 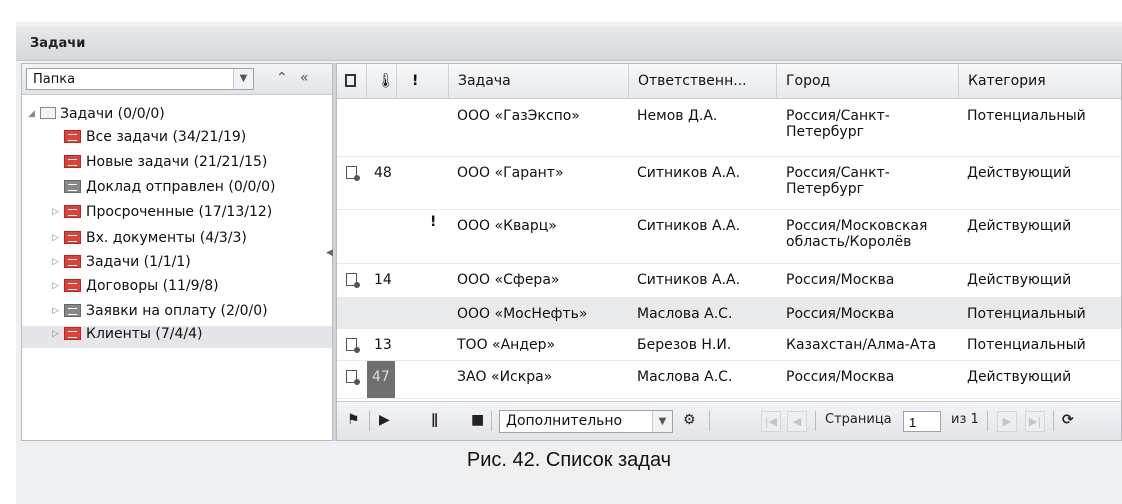 I want to click on tree-item: Все задачи (34/21/19), so click(x=177, y=140).